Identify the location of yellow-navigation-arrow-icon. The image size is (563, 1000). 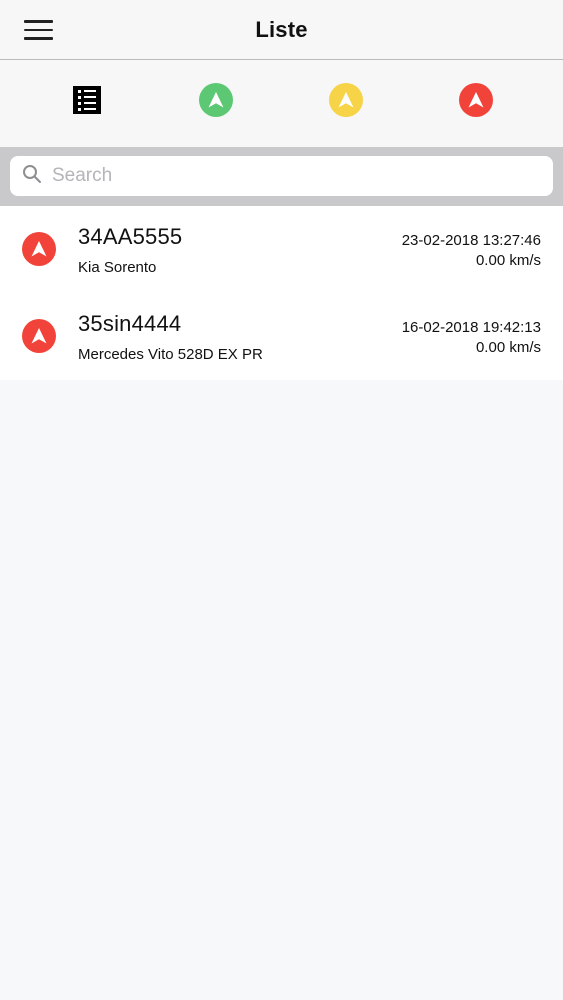
(346, 100).